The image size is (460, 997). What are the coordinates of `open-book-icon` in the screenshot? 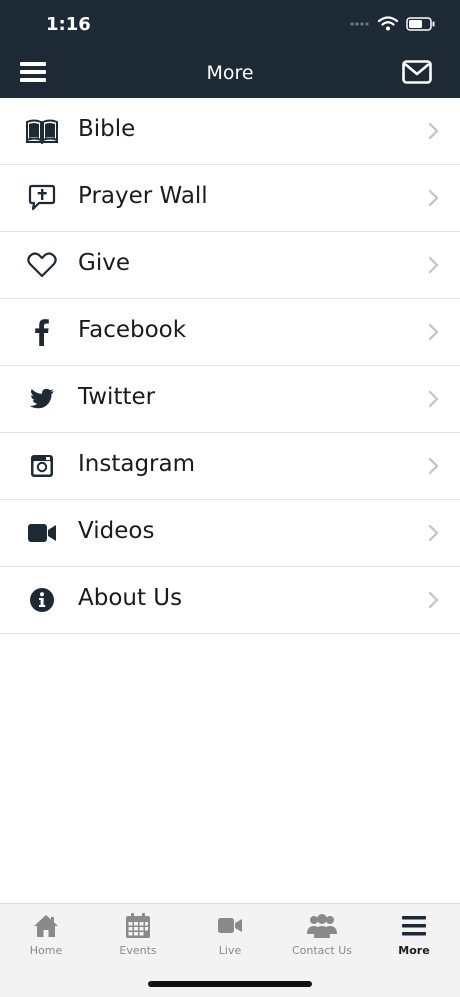 It's located at (42, 131).